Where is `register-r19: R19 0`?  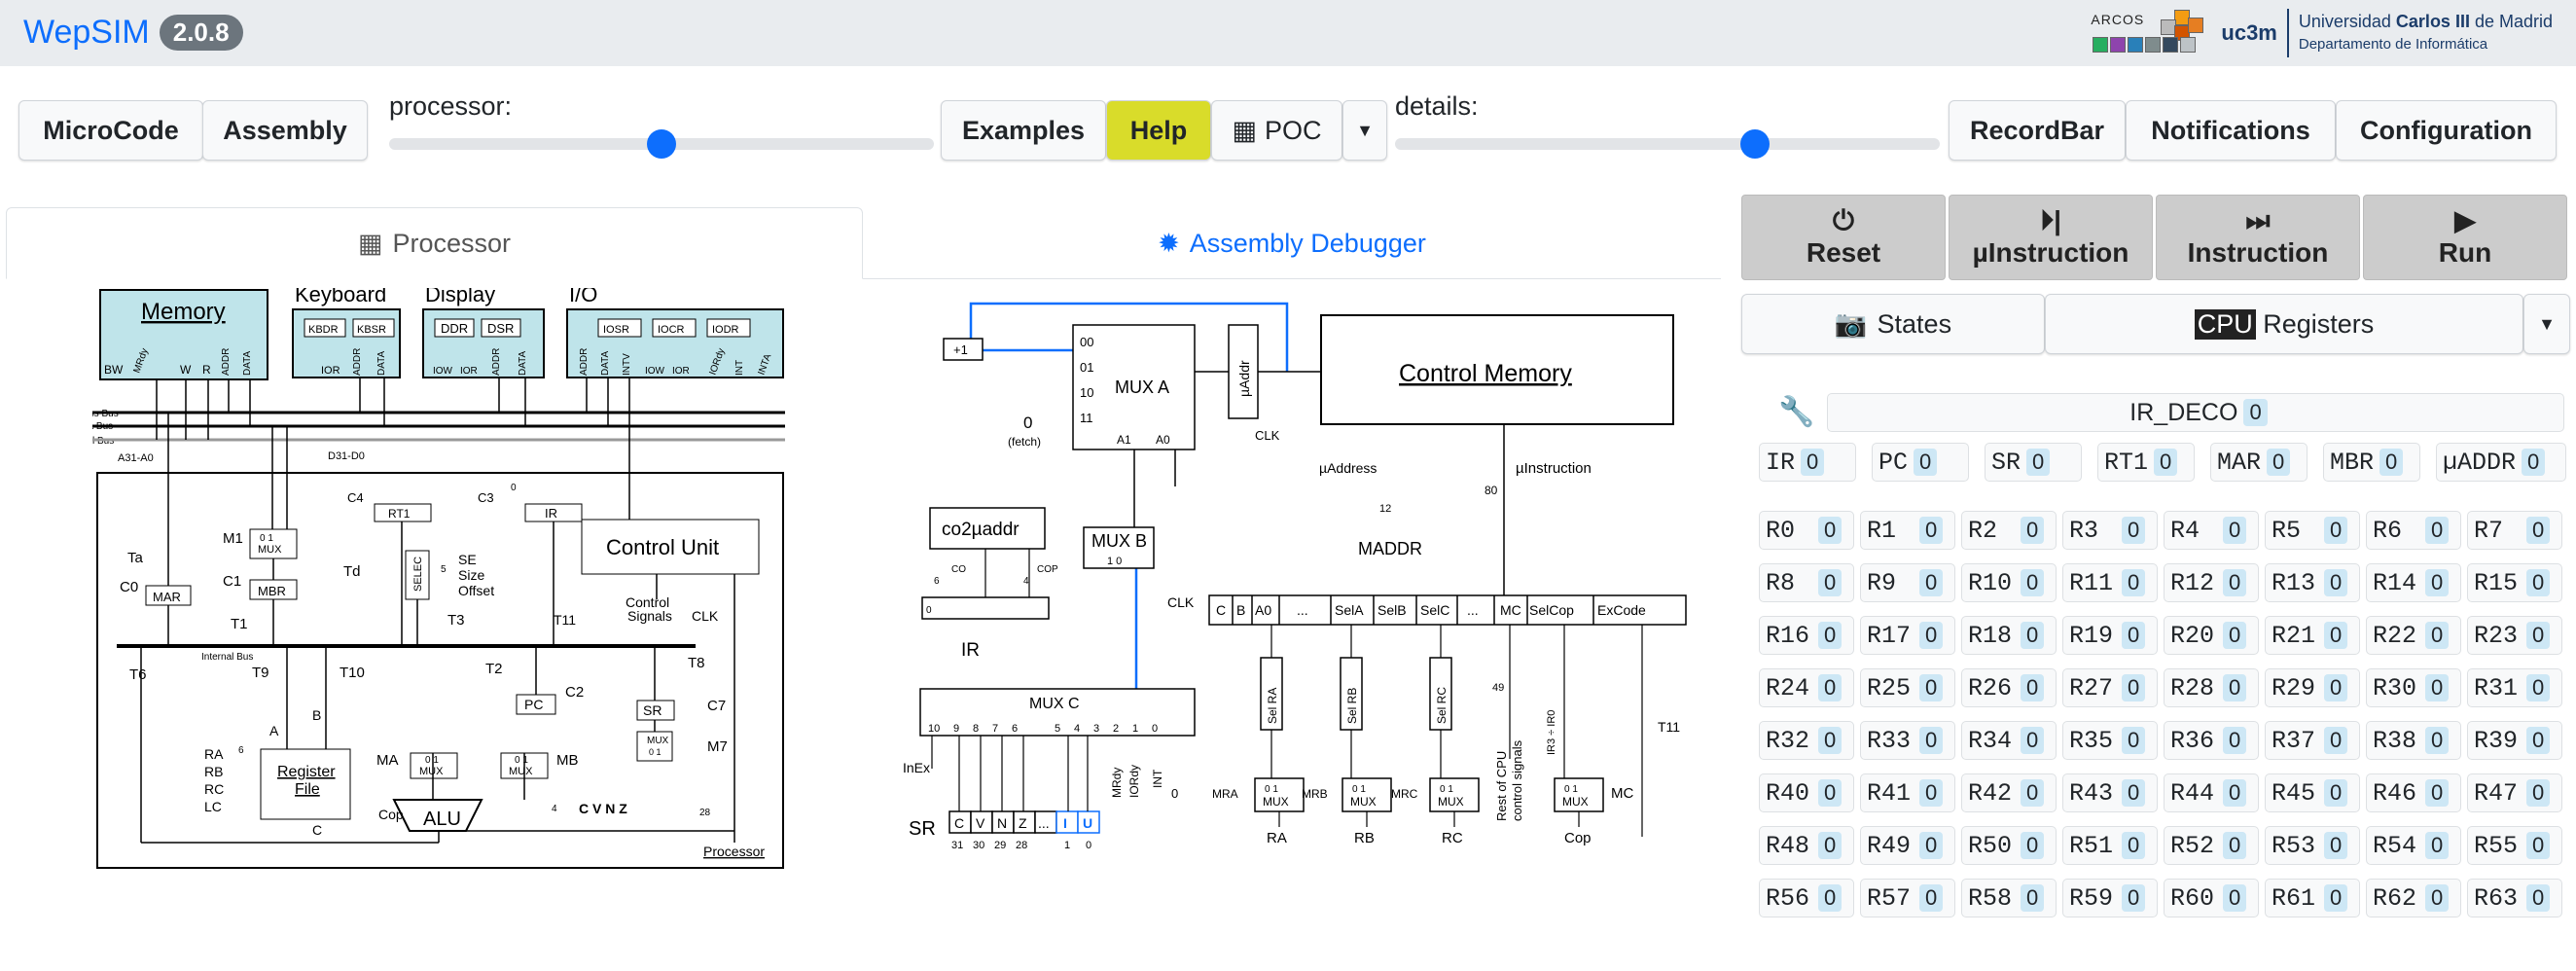 register-r19: R19 0 is located at coordinates (2110, 636).